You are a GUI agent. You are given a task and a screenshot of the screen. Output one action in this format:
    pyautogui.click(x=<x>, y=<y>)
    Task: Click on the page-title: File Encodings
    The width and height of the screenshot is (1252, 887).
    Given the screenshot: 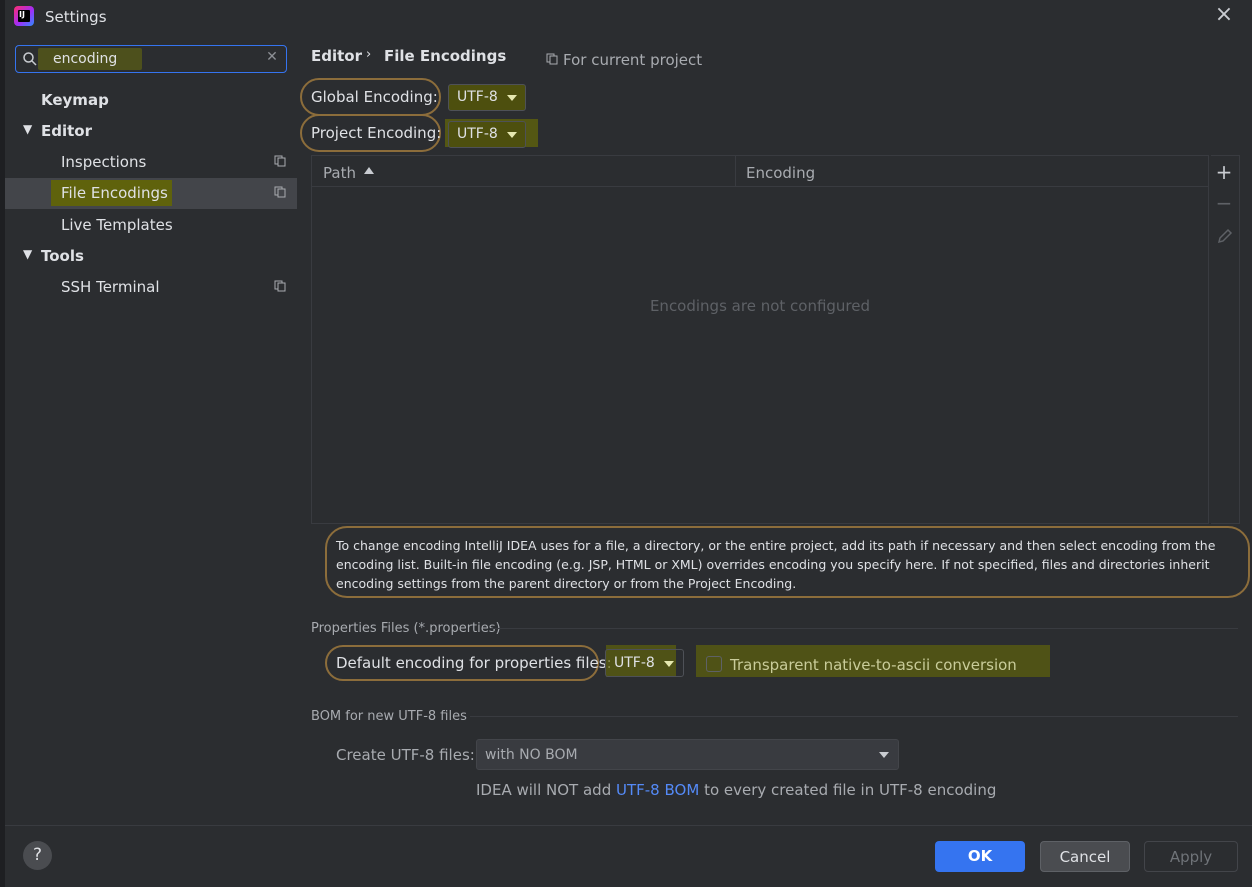 What is the action you would take?
    pyautogui.click(x=445, y=56)
    